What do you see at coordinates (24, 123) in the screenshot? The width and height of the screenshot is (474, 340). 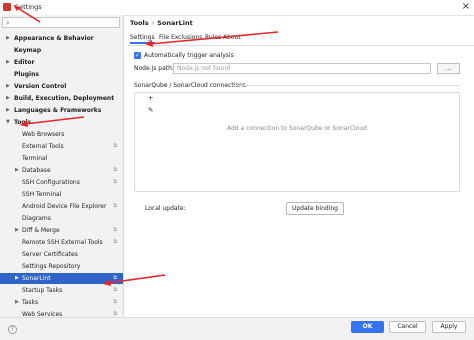 I see `annotation-arrowhead-tools` at bounding box center [24, 123].